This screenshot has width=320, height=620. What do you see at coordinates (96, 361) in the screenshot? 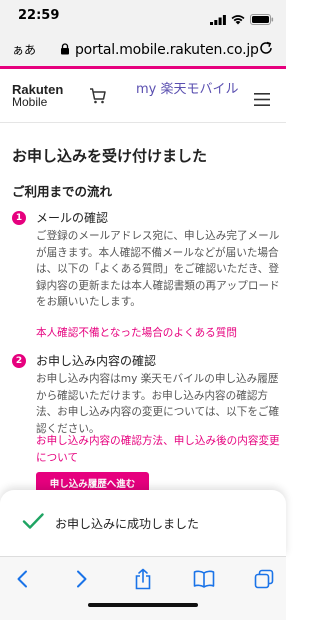
I see `step-title: お申し込み内容の確認` at bounding box center [96, 361].